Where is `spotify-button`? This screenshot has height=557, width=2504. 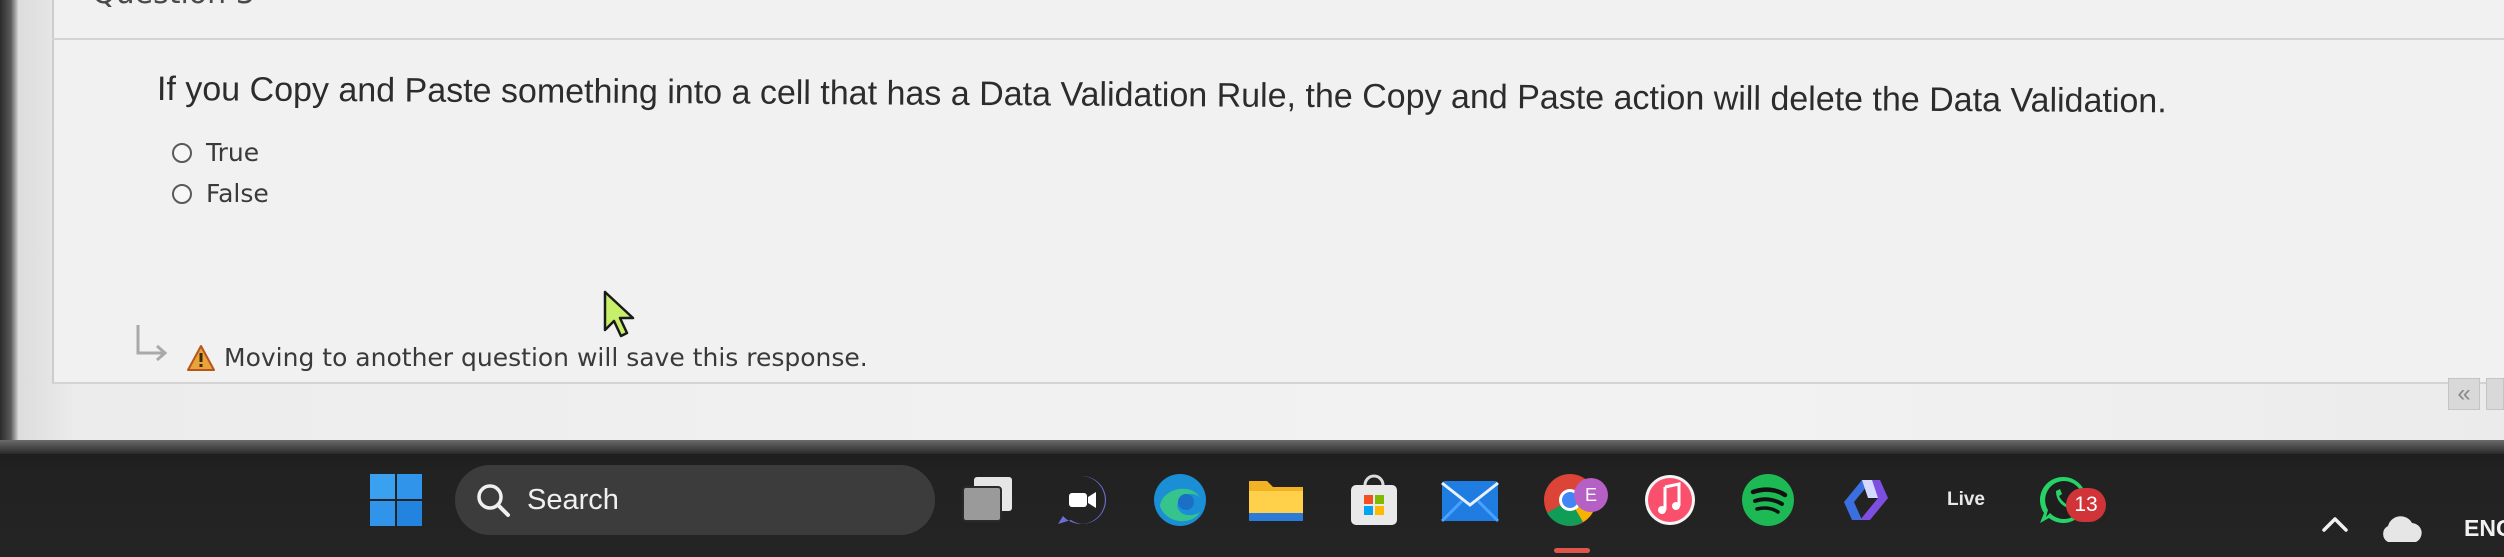 spotify-button is located at coordinates (1768, 500).